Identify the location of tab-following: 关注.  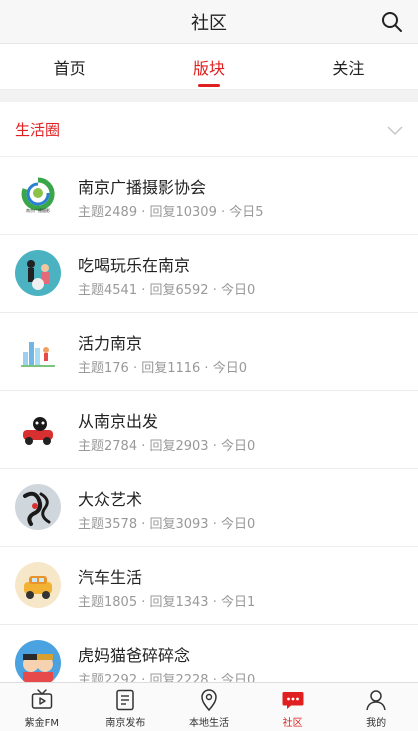
(348, 66).